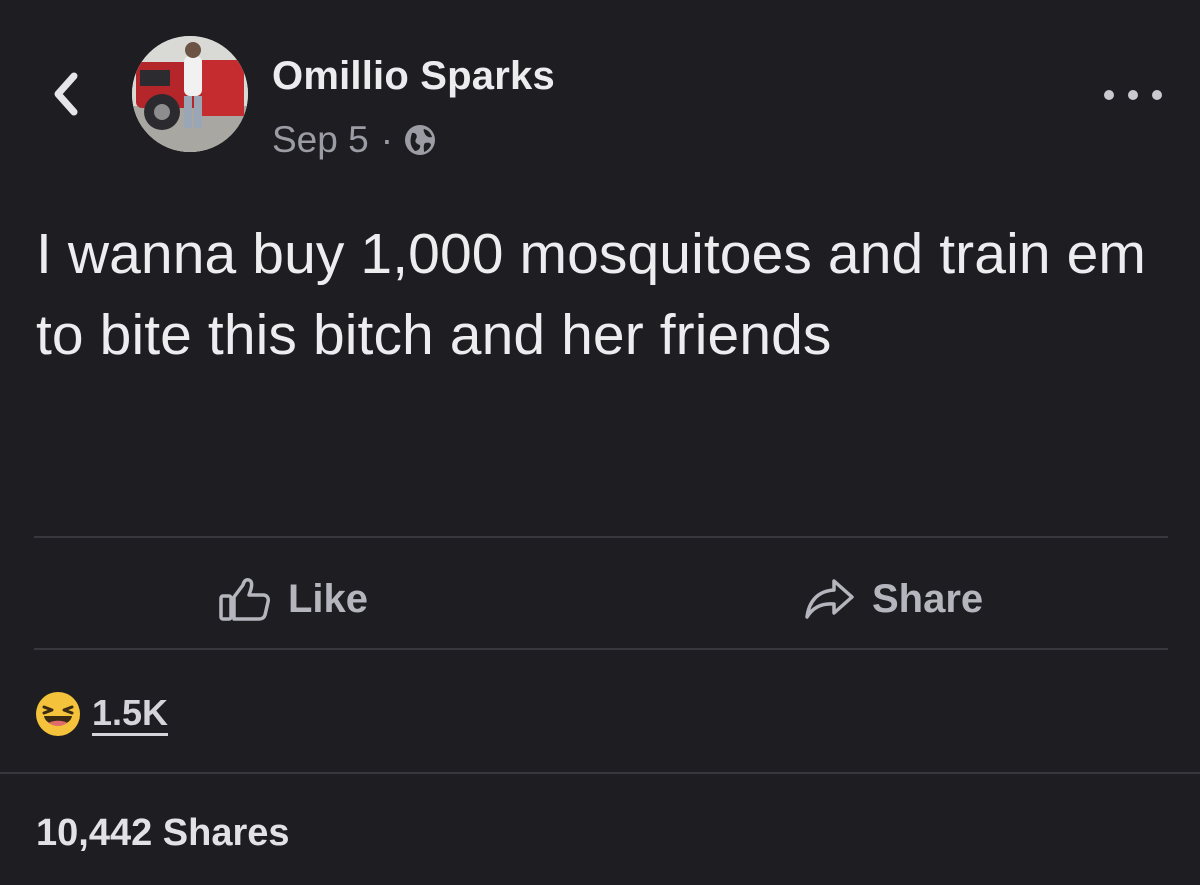 Image resolution: width=1200 pixels, height=885 pixels. I want to click on thumbs-up-icon, so click(244, 599).